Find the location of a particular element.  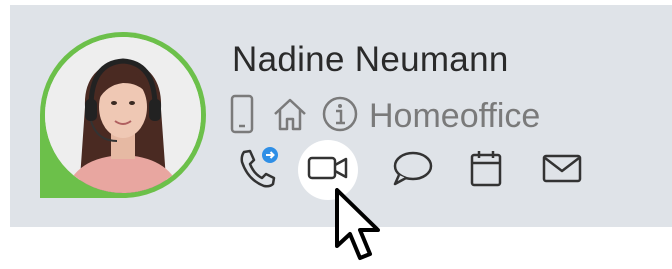

email-button is located at coordinates (562, 170).